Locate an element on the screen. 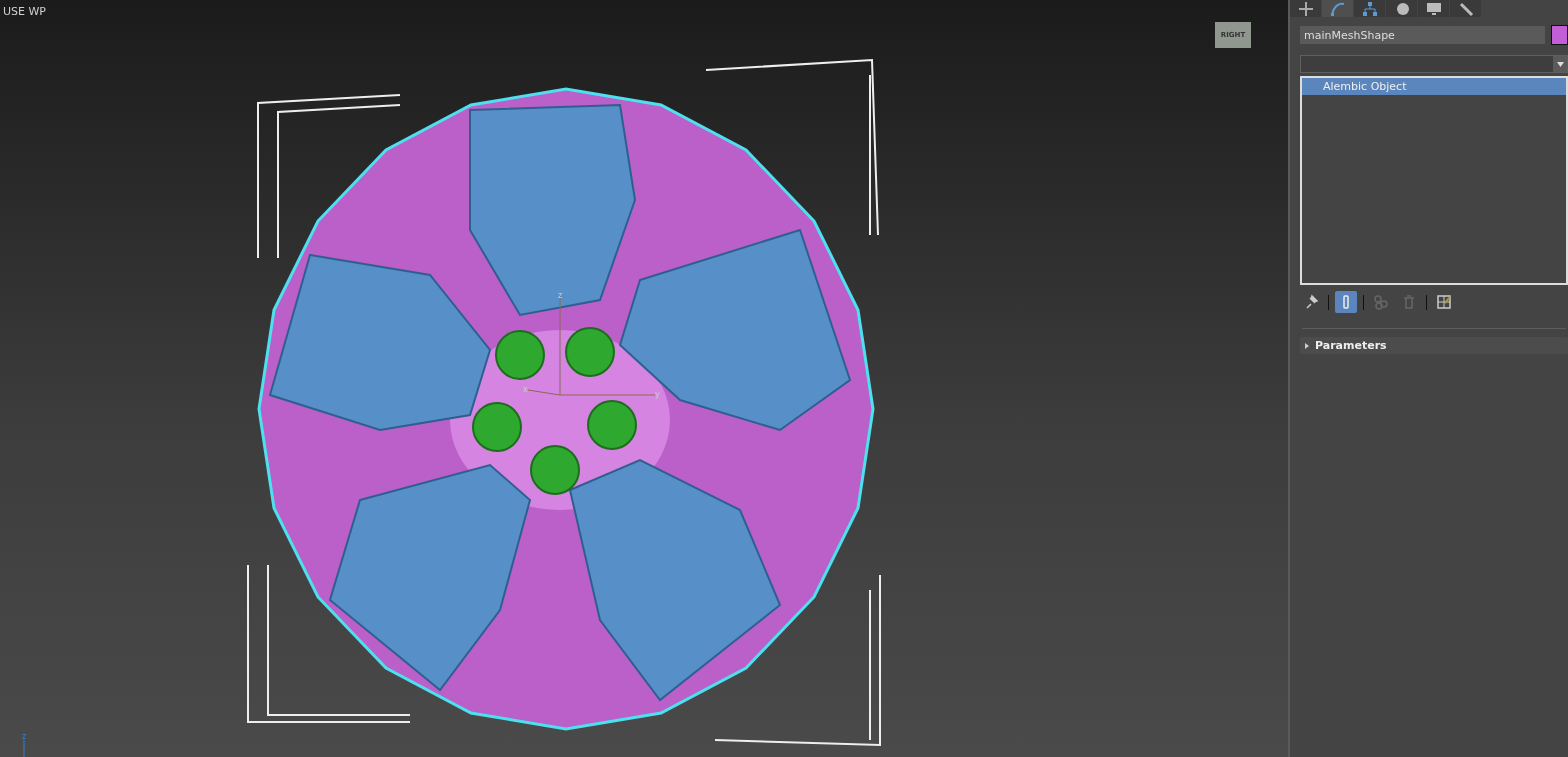 The height and width of the screenshot is (757, 1568). utilities-tab is located at coordinates (1465, 8).